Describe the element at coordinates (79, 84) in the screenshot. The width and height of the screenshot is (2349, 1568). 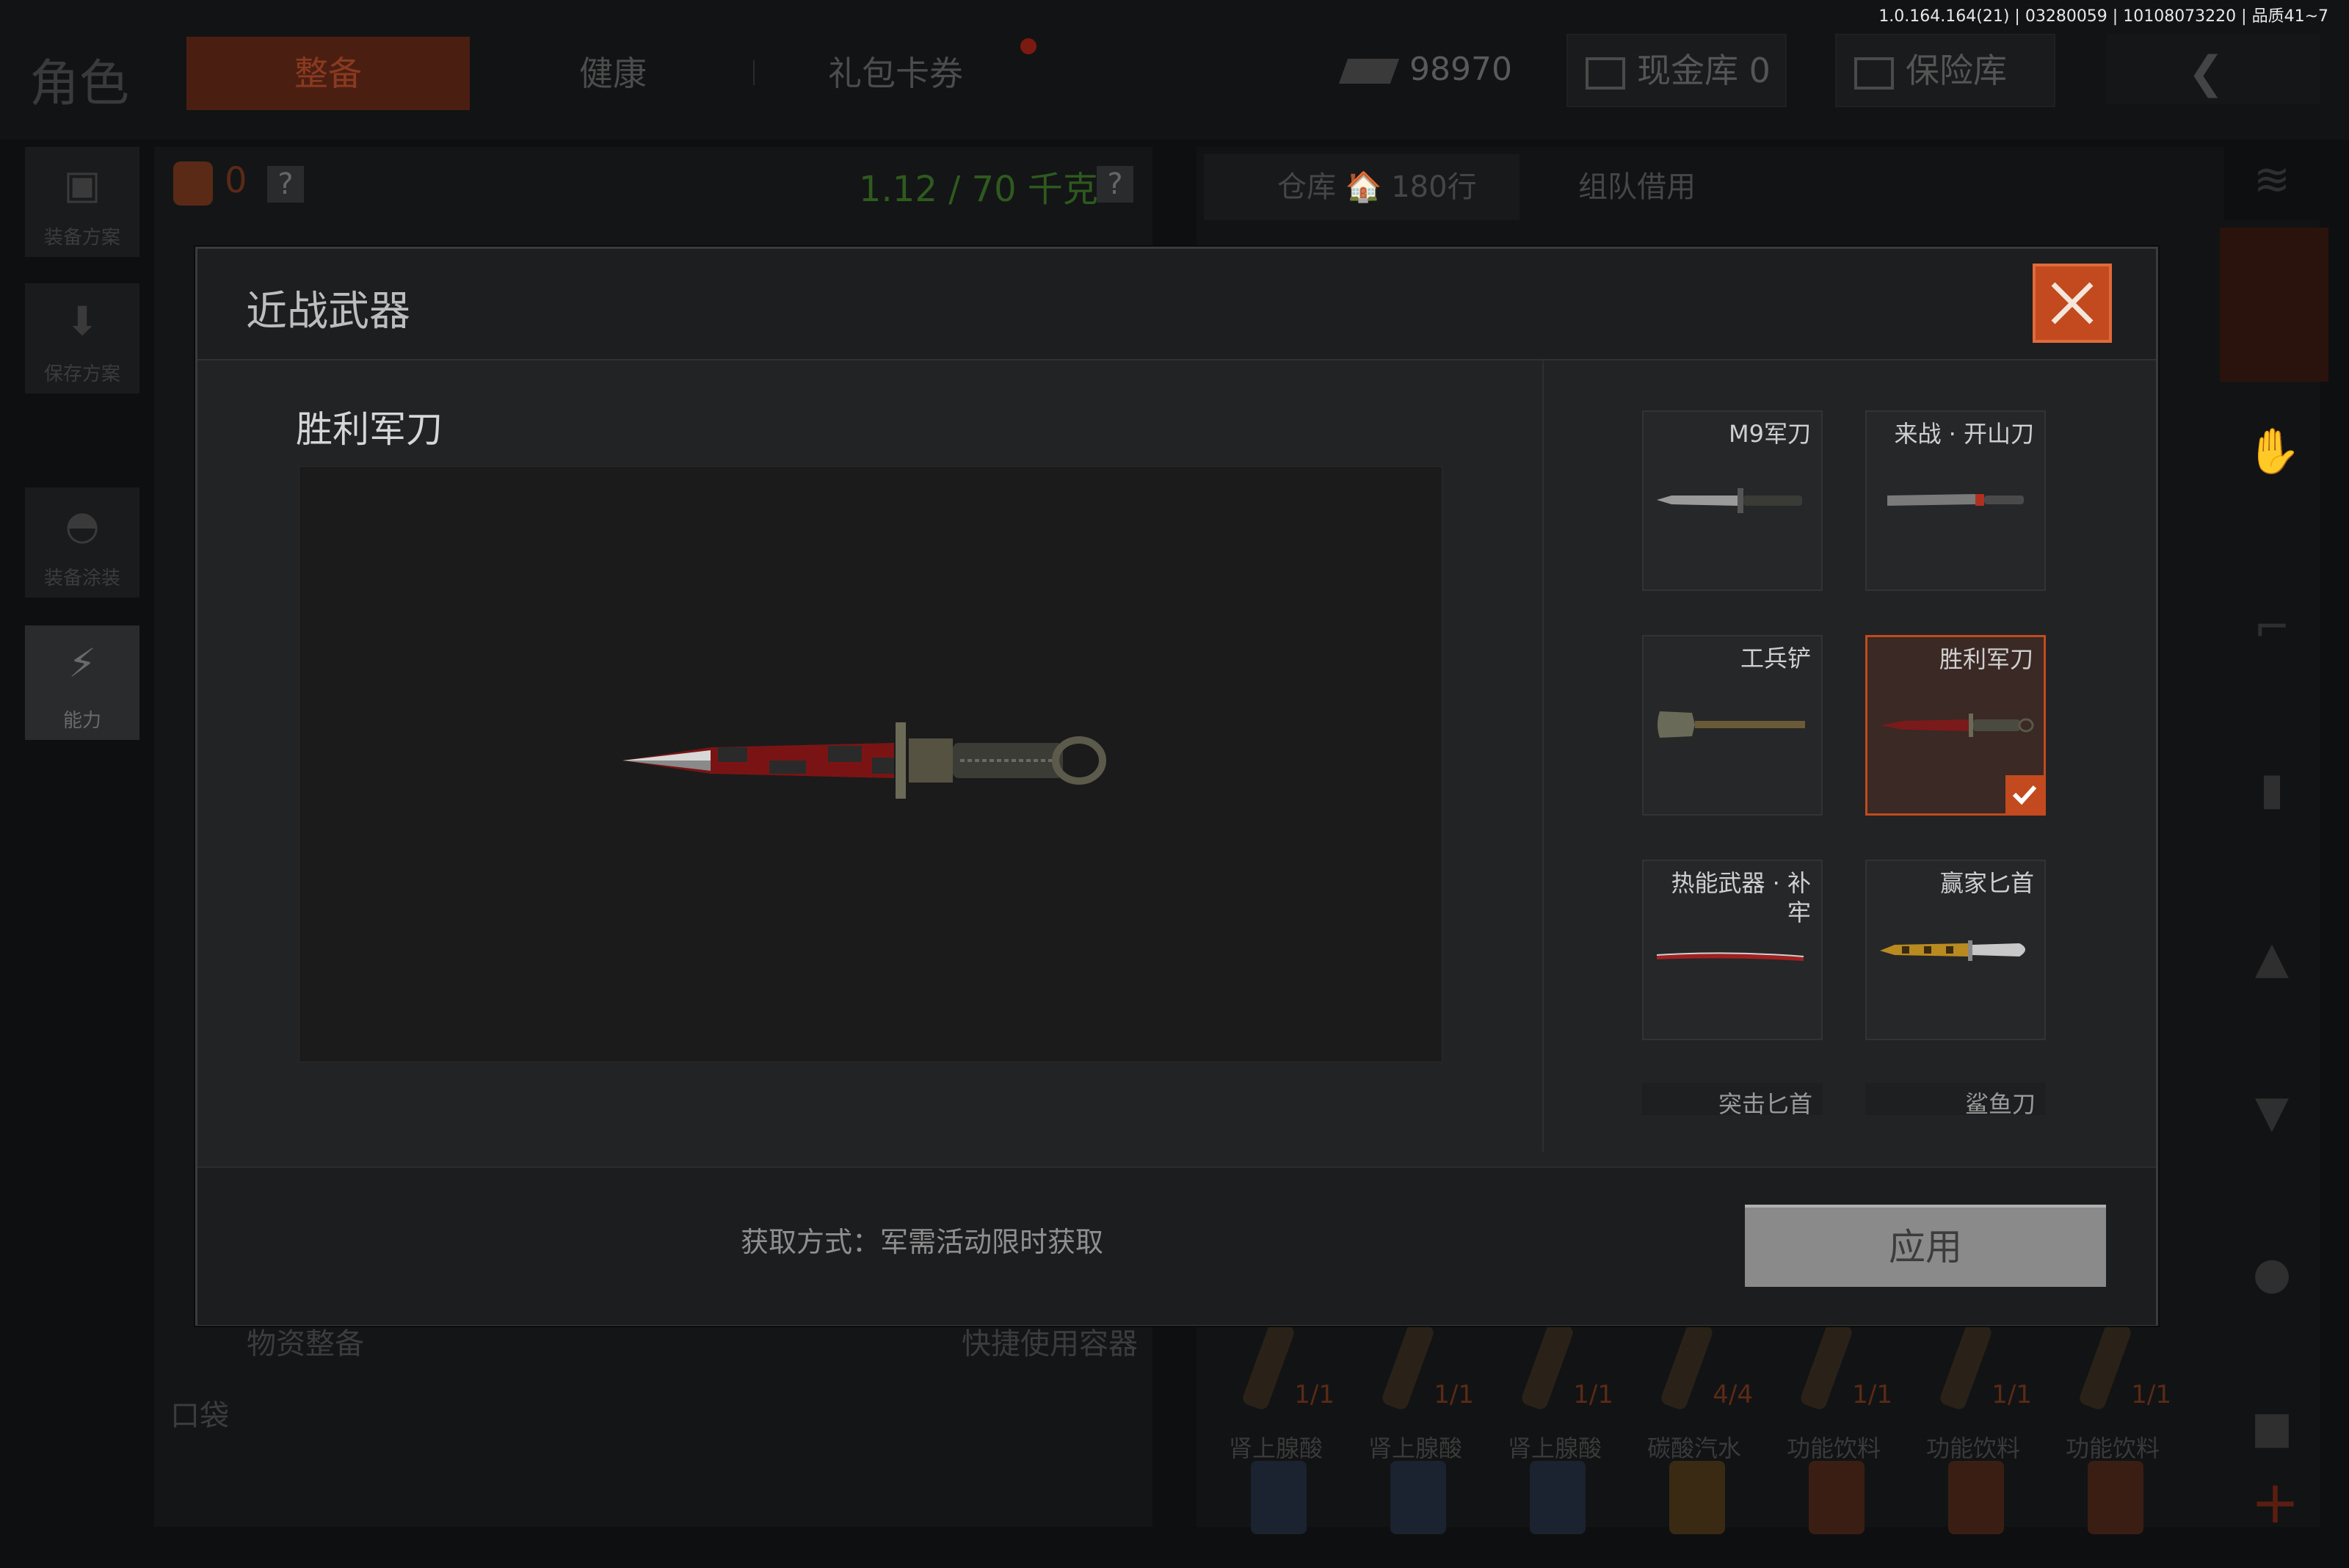
I see `role-title: 角色` at that location.